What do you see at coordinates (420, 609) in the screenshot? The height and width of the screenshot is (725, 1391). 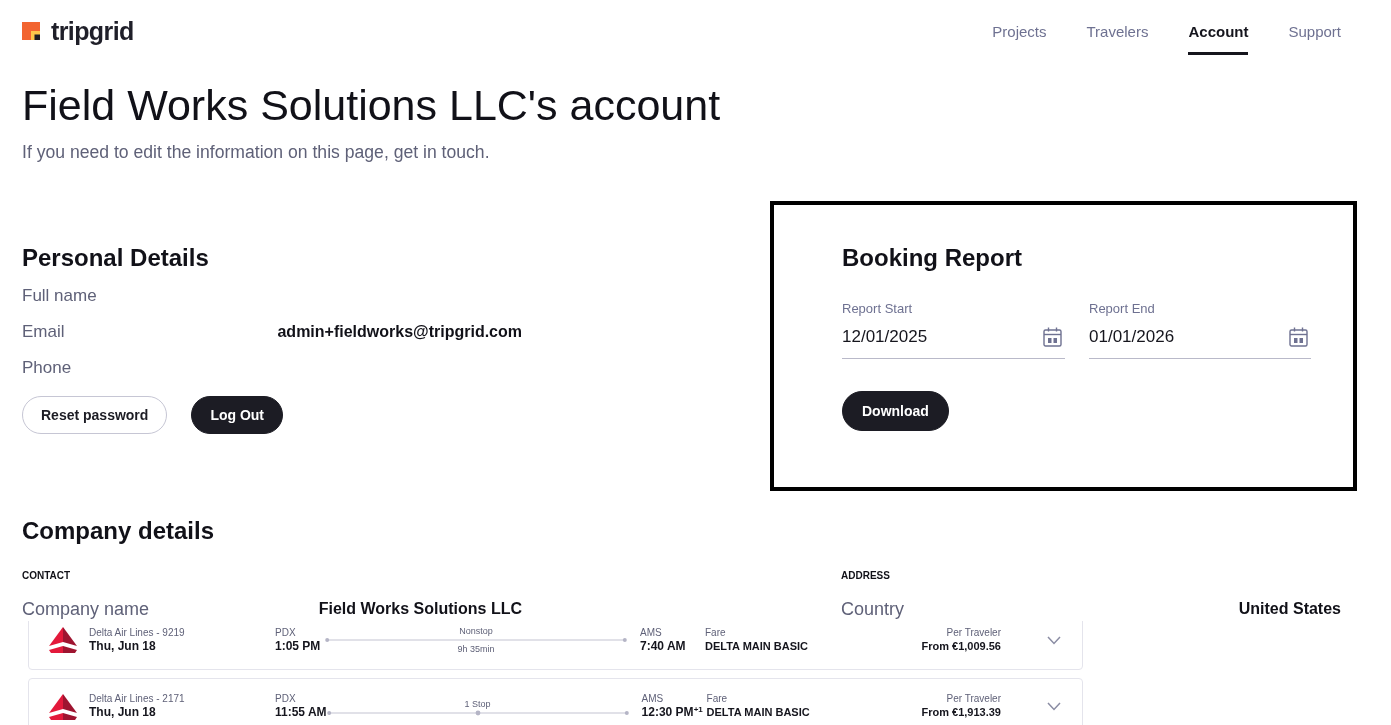 I see `field-value: Field Works Solutions LLC` at bounding box center [420, 609].